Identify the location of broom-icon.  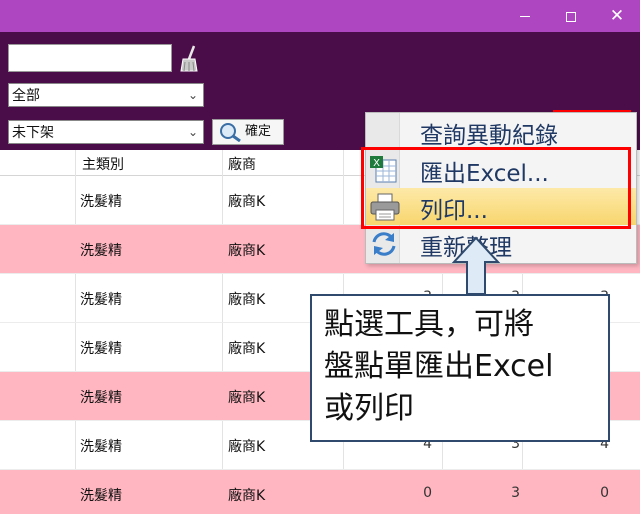
(190, 59).